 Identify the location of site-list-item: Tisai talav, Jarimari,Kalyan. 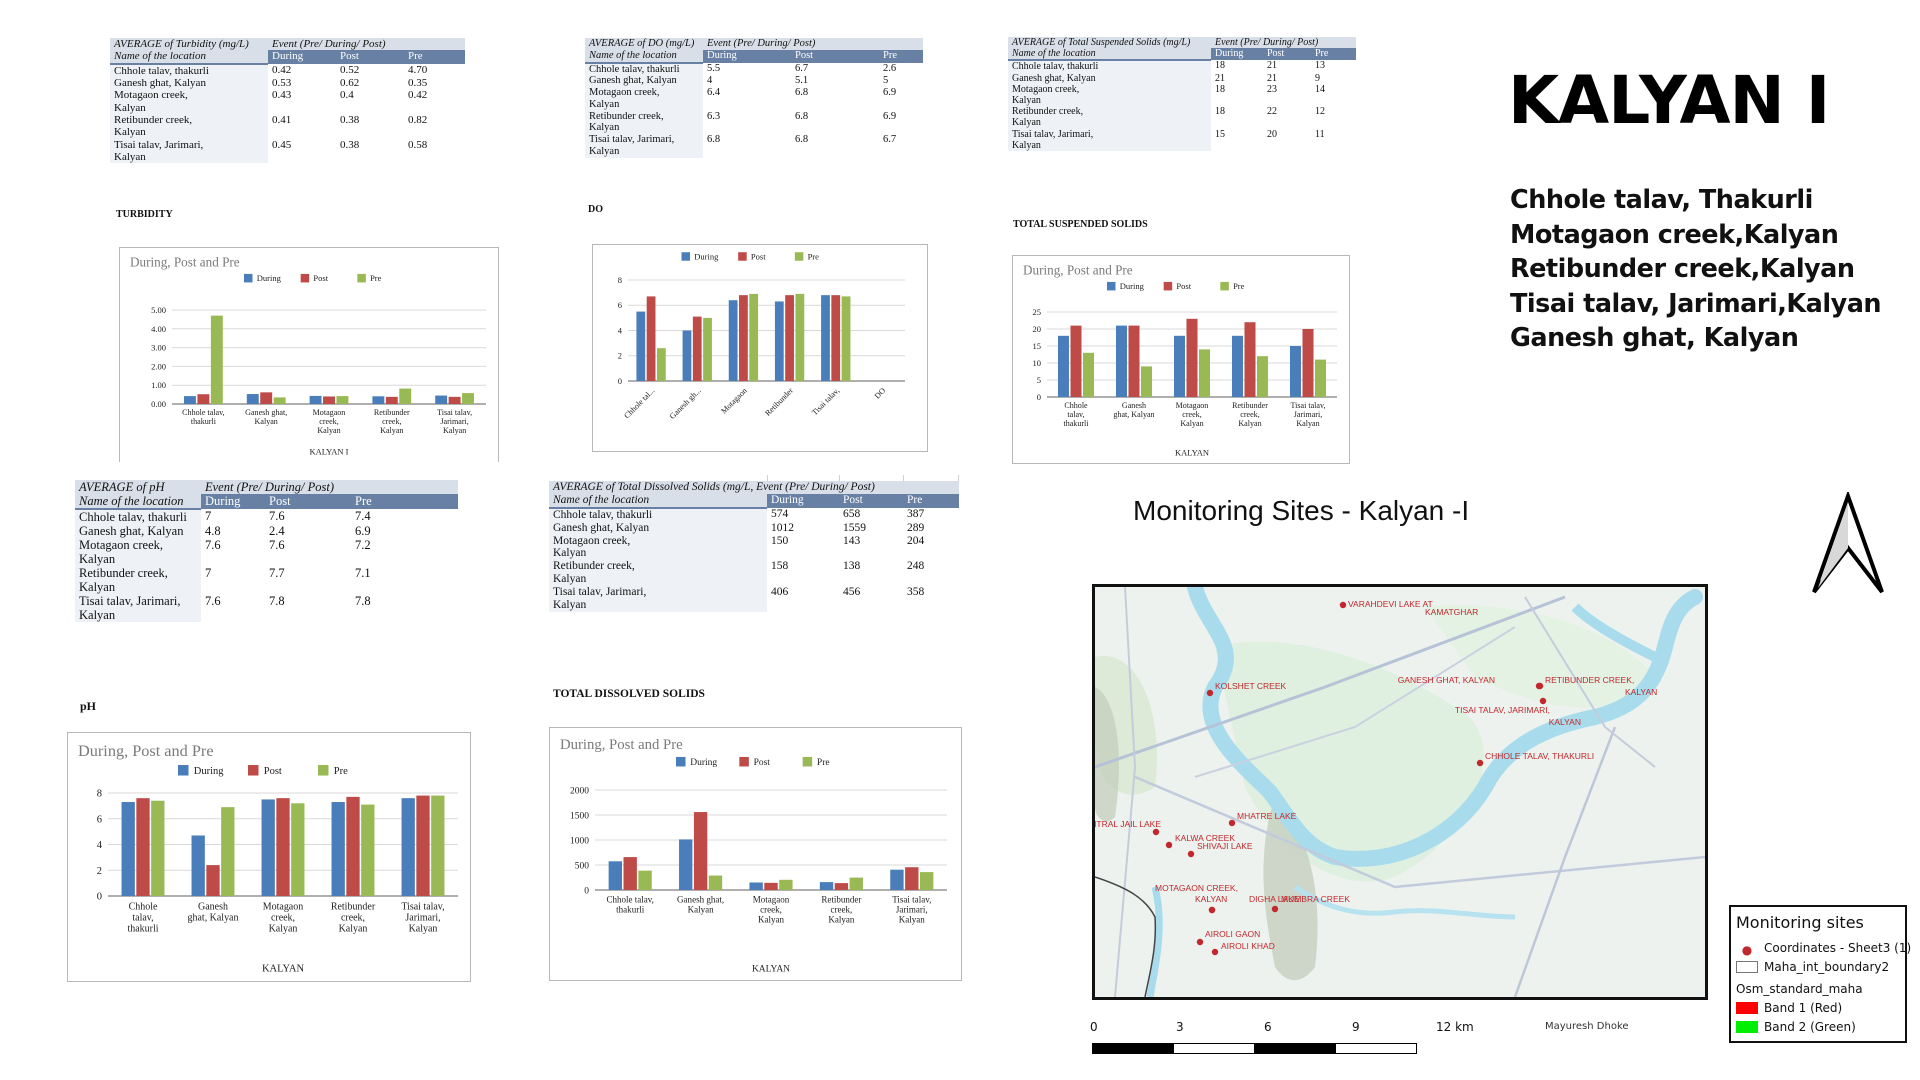
(1696, 303).